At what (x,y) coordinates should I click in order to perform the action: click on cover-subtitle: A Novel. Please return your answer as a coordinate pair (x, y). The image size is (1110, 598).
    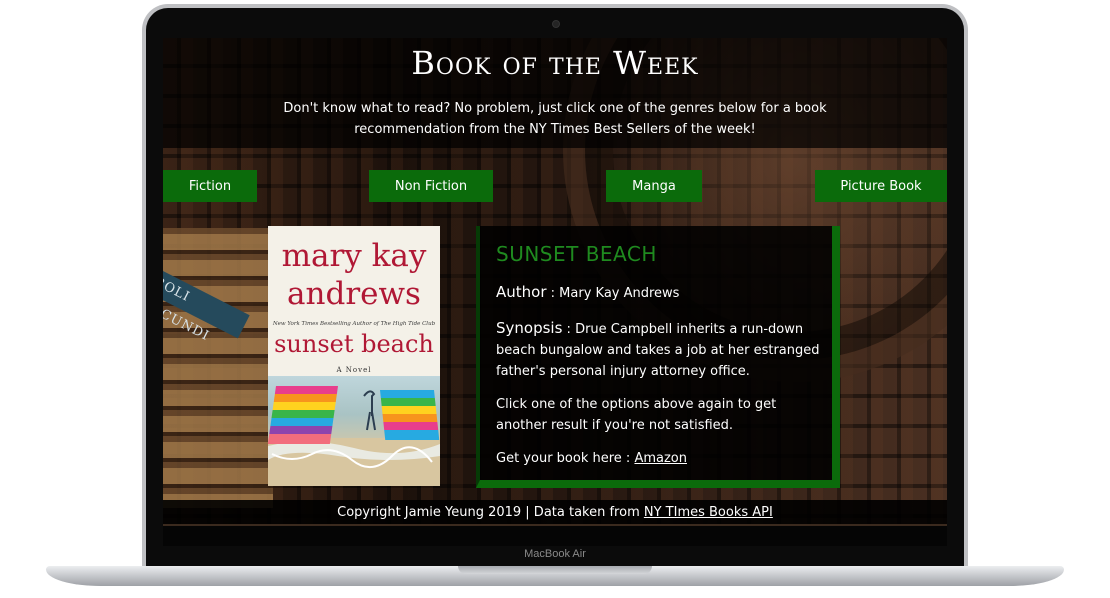
    Looking at the image, I should click on (354, 370).